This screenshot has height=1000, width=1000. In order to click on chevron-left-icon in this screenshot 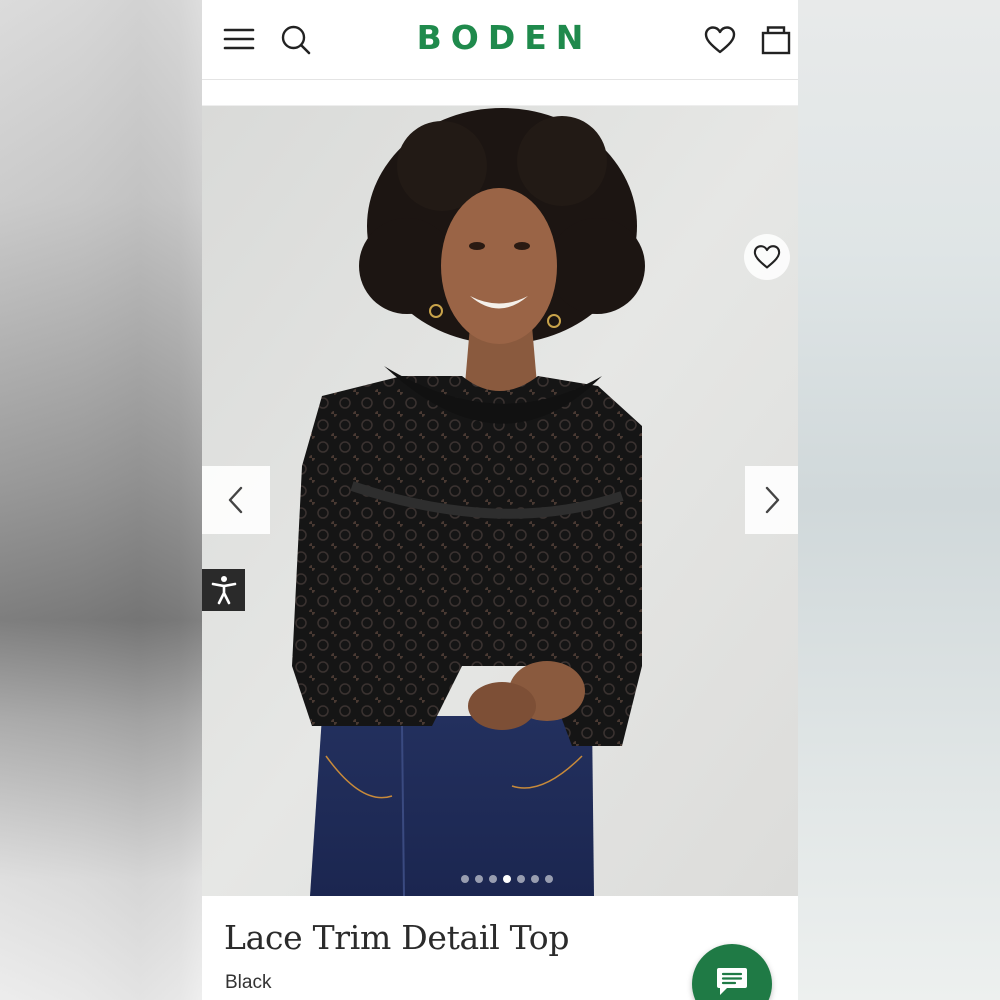, I will do `click(235, 500)`.